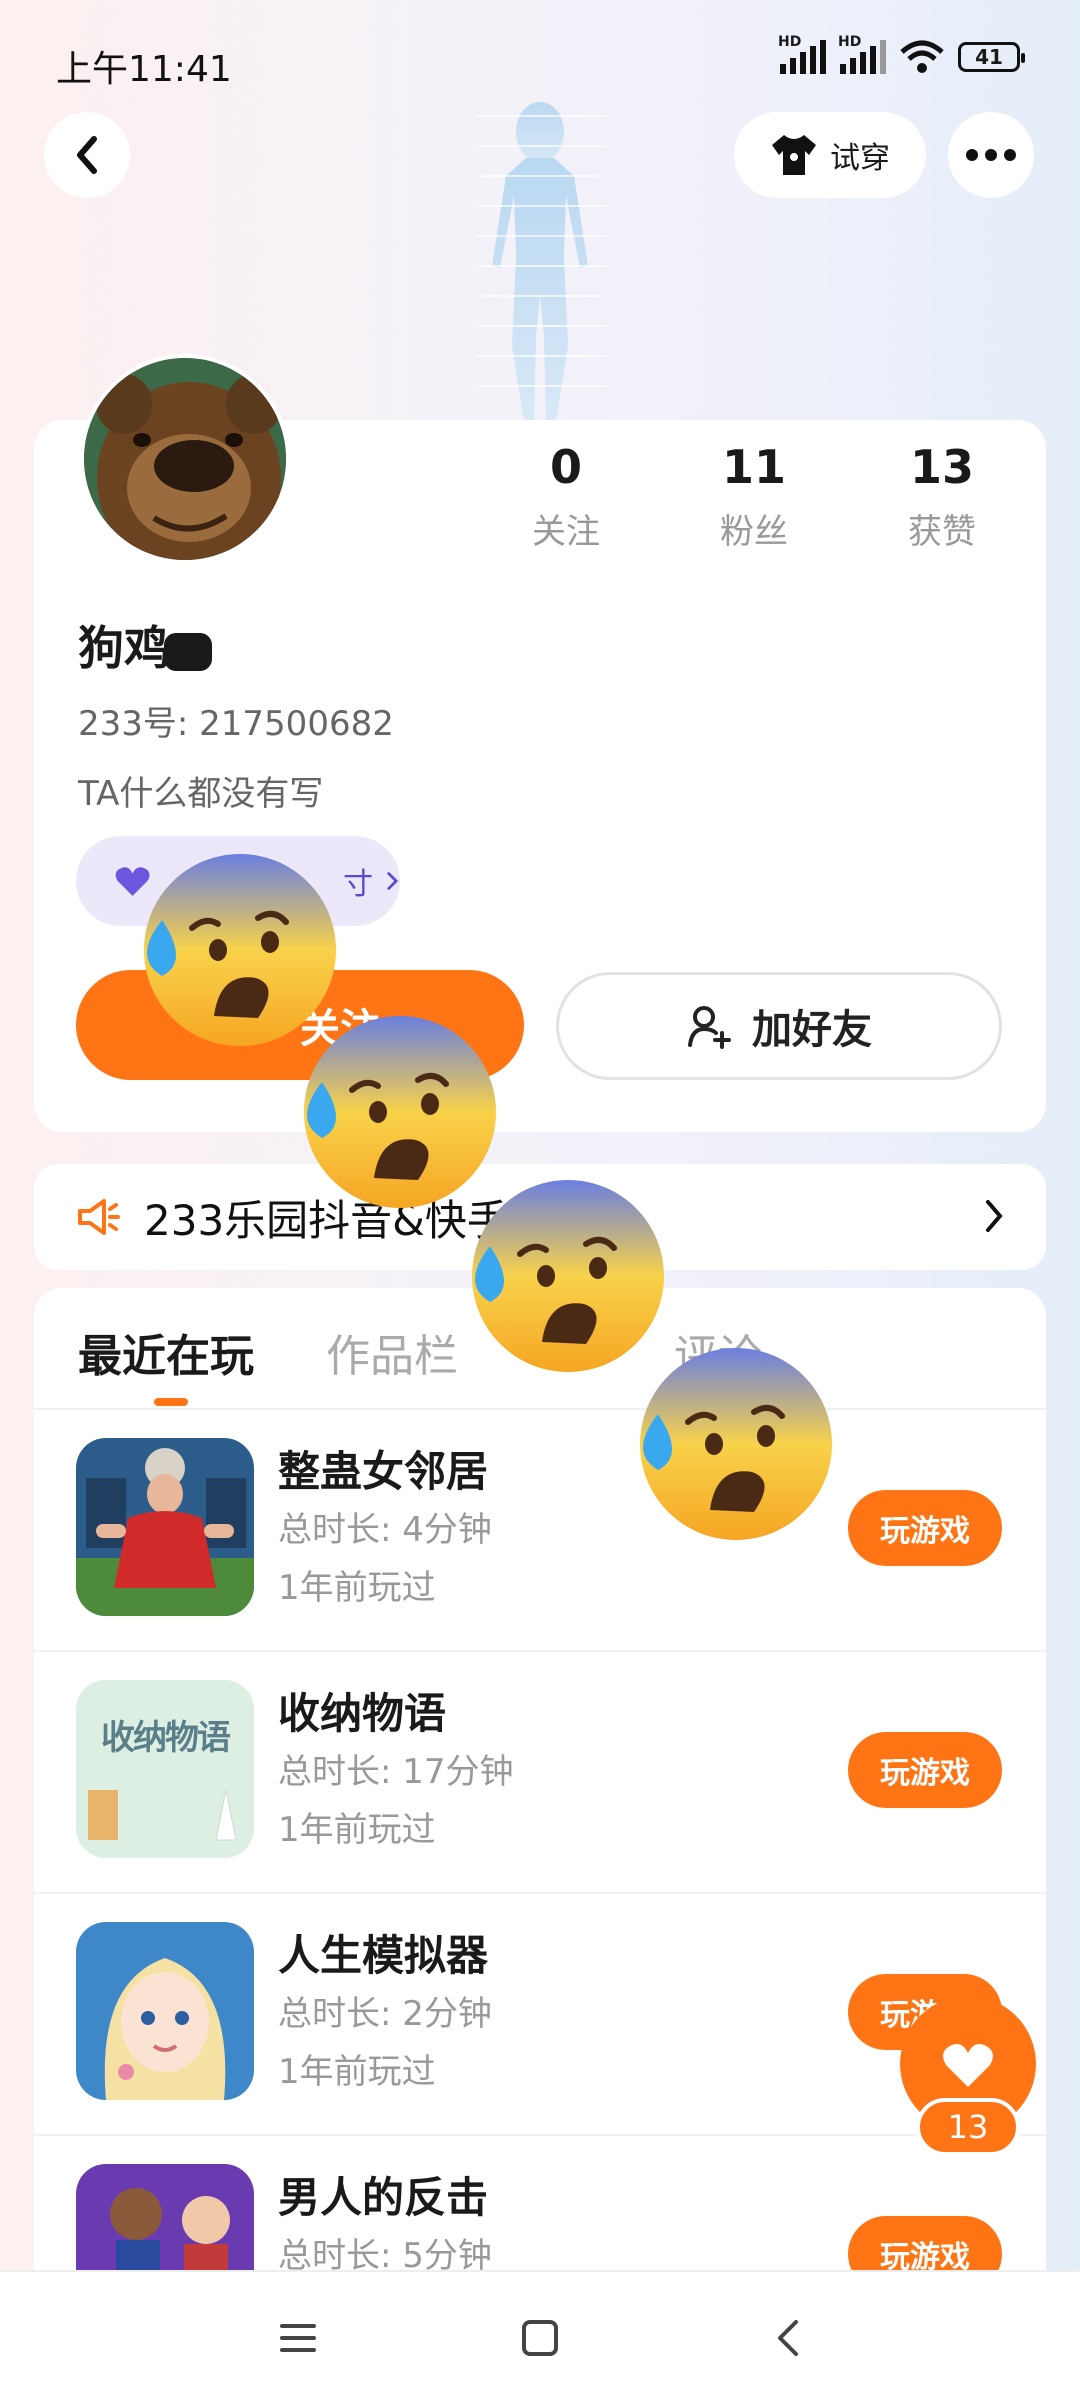 This screenshot has width=1080, height=2400. Describe the element at coordinates (968, 2065) in the screenshot. I see `heart-icon` at that location.